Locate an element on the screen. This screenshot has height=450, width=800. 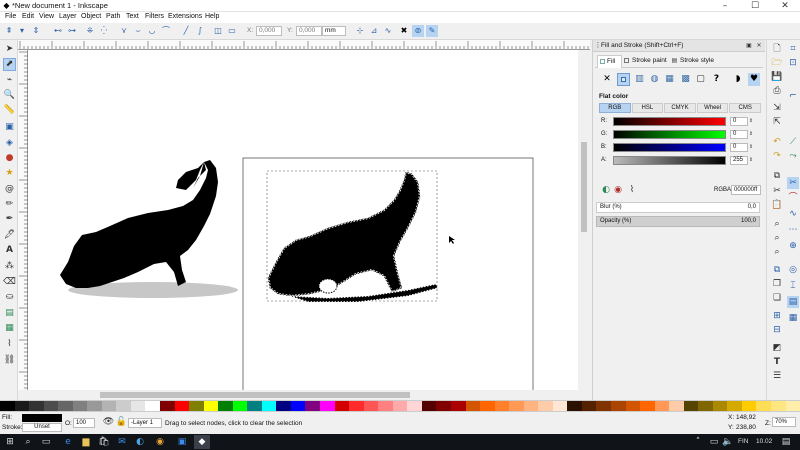
horizontal-scroll-thumb is located at coordinates (255, 395).